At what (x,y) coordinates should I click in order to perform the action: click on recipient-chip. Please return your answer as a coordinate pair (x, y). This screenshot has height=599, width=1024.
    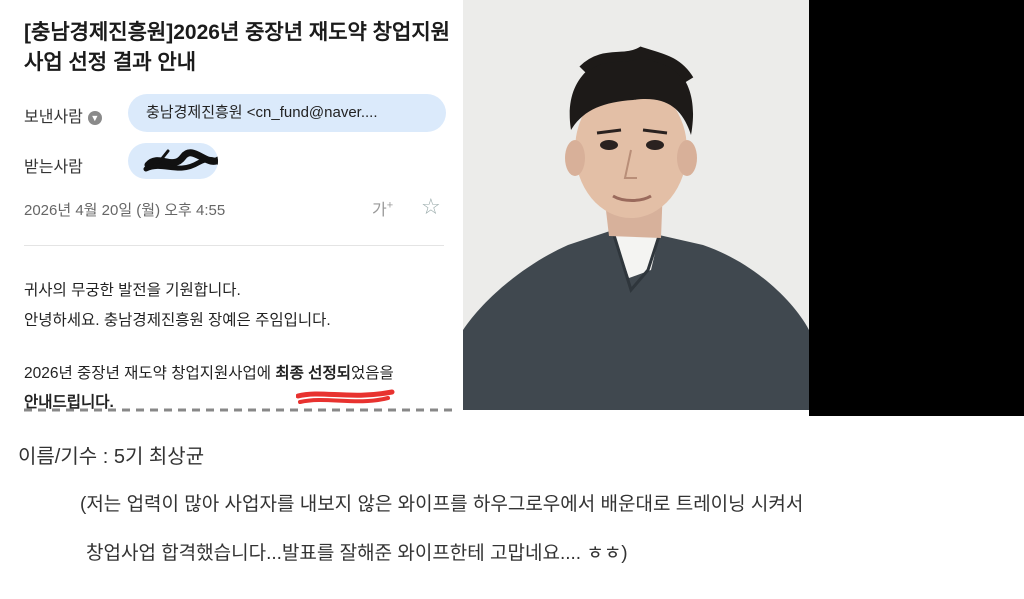
    Looking at the image, I should click on (173, 161).